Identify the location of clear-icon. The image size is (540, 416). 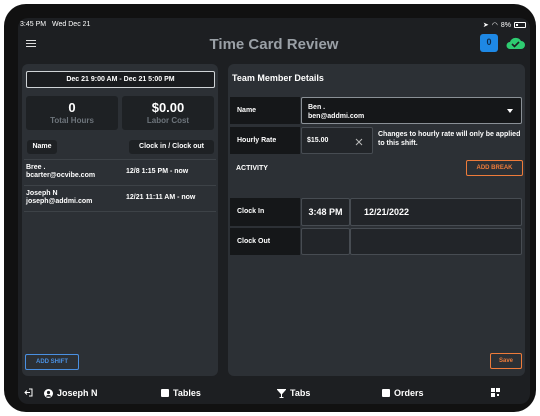
(359, 142).